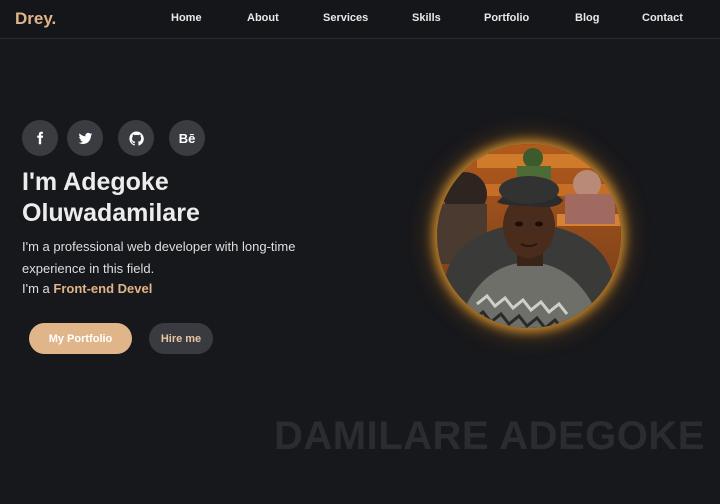  I want to click on role-prefix: I'm a, so click(36, 288).